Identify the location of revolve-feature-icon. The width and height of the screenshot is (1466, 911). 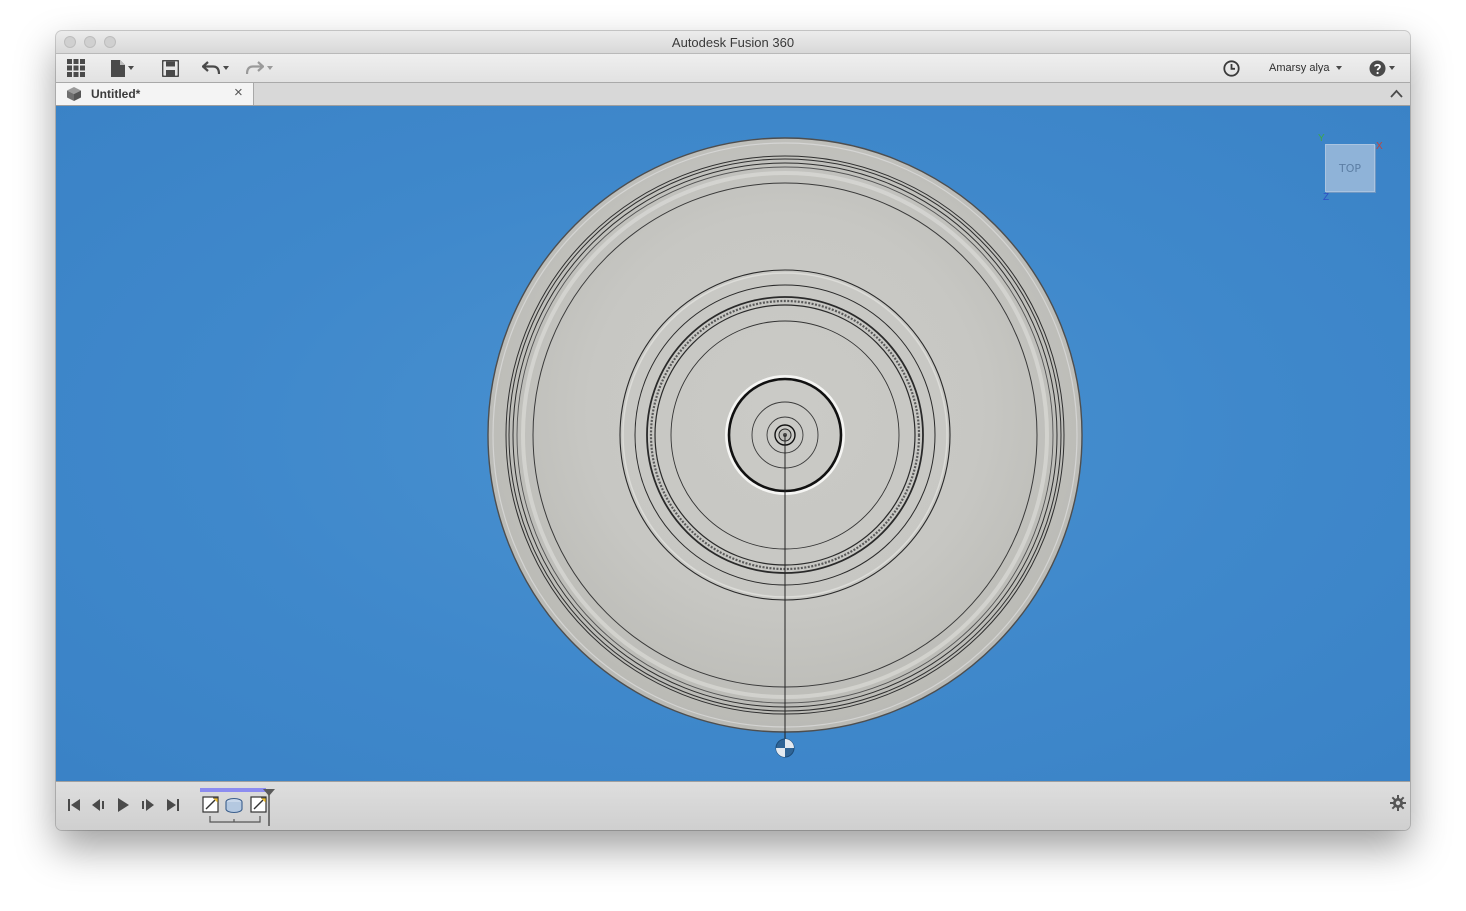
(234, 805).